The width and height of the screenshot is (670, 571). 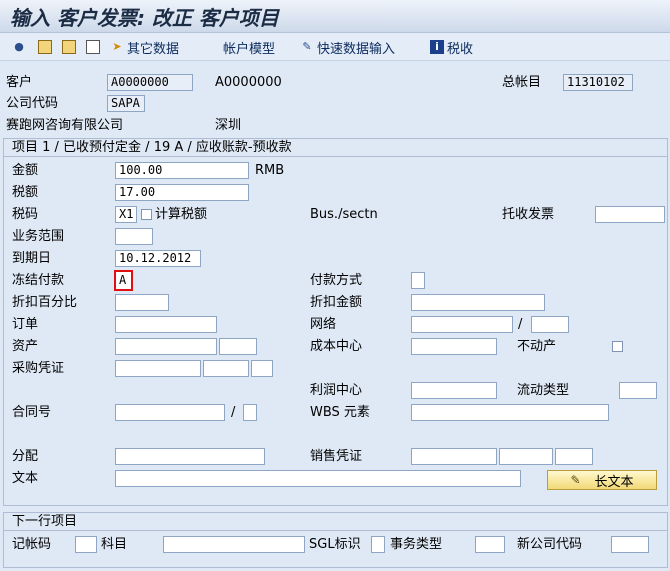 What do you see at coordinates (146, 214) in the screenshot?
I see `calc-tax-checkbox` at bounding box center [146, 214].